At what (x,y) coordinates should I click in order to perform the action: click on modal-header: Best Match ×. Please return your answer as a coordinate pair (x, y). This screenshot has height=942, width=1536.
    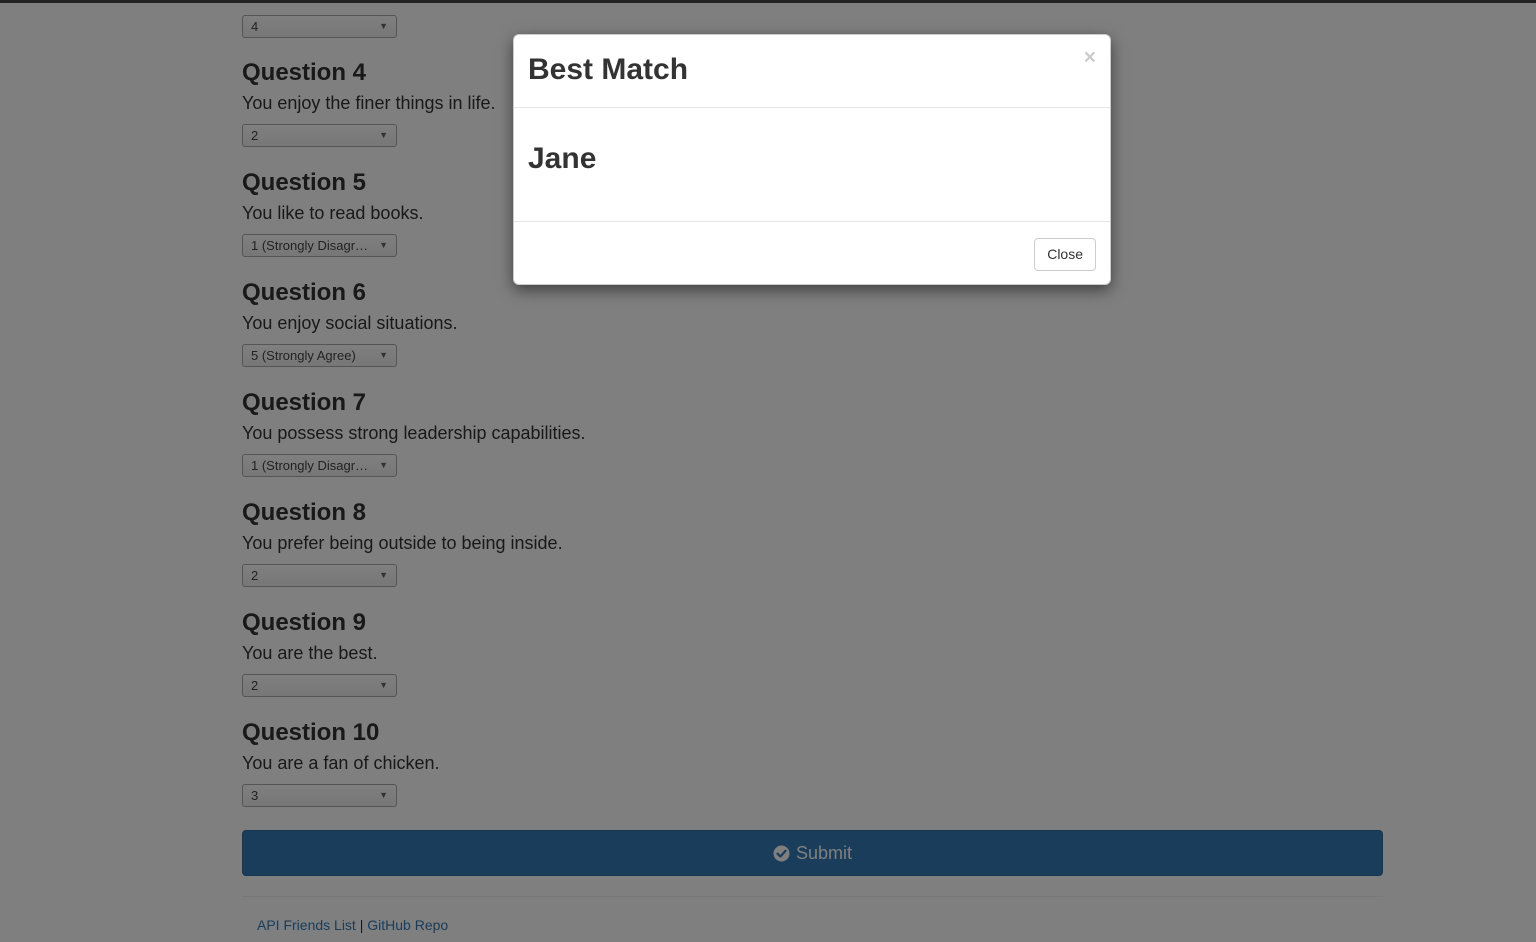
    Looking at the image, I should click on (812, 71).